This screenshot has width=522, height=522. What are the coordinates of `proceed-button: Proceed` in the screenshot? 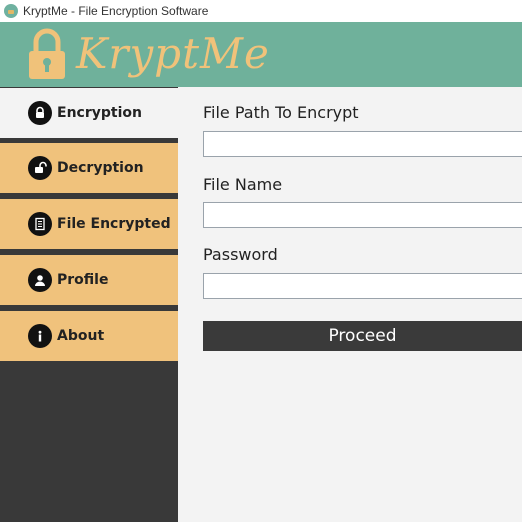 It's located at (362, 336).